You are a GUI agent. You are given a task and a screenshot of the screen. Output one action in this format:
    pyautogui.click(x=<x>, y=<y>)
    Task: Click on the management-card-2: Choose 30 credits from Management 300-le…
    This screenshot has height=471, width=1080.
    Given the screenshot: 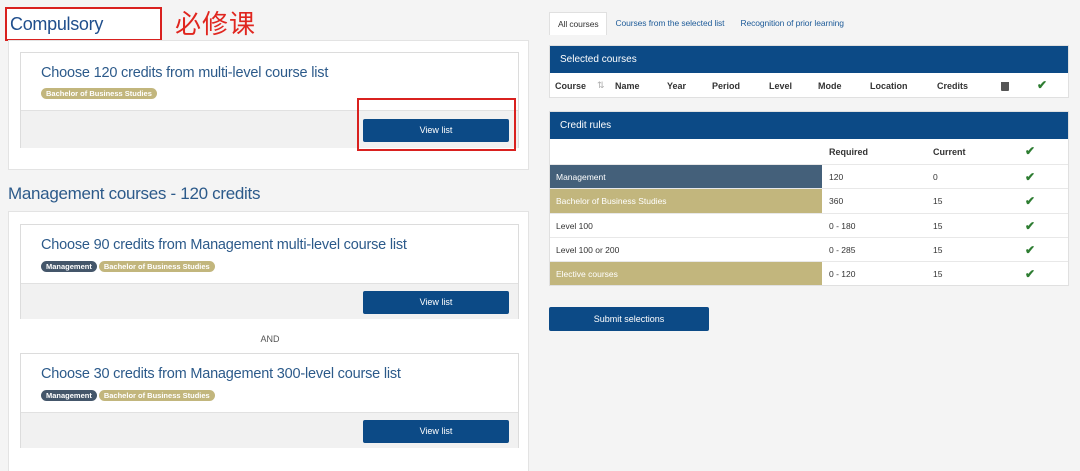 What is the action you would take?
    pyautogui.click(x=269, y=400)
    